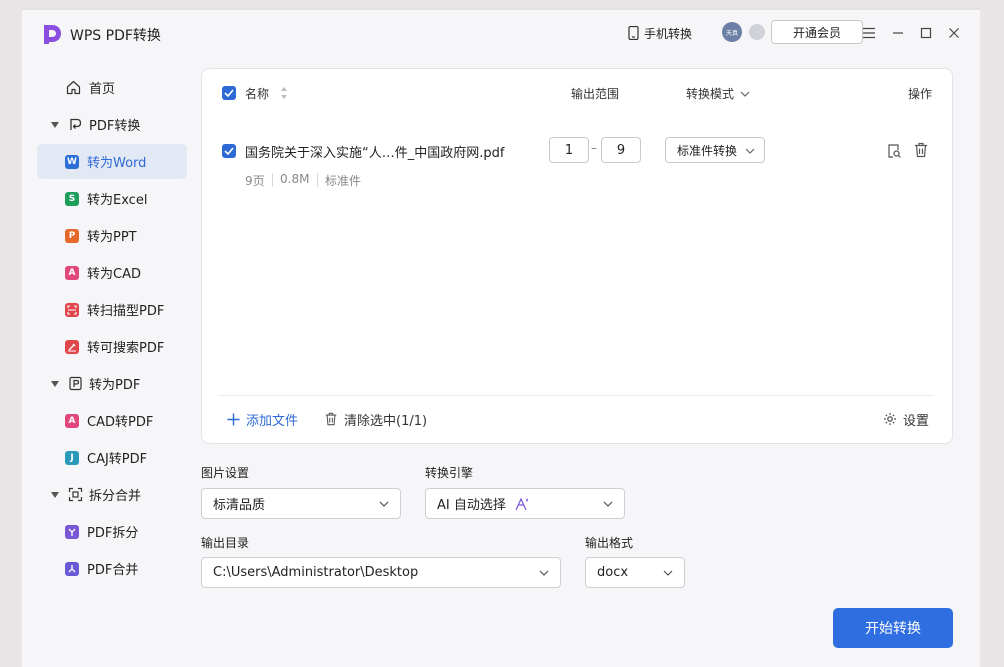 The height and width of the screenshot is (667, 1004). Describe the element at coordinates (449, 473) in the screenshot. I see `engine-label: 转换引擎` at that location.